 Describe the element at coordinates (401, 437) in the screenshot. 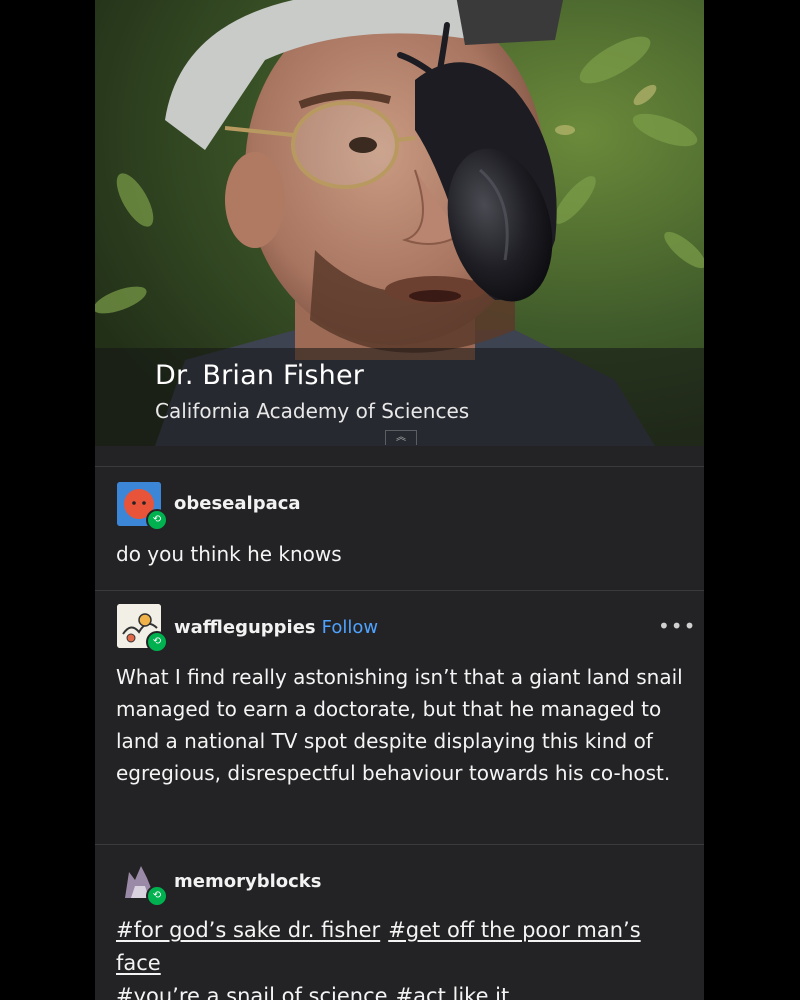

I see `expand-caption-icon: ︽` at that location.